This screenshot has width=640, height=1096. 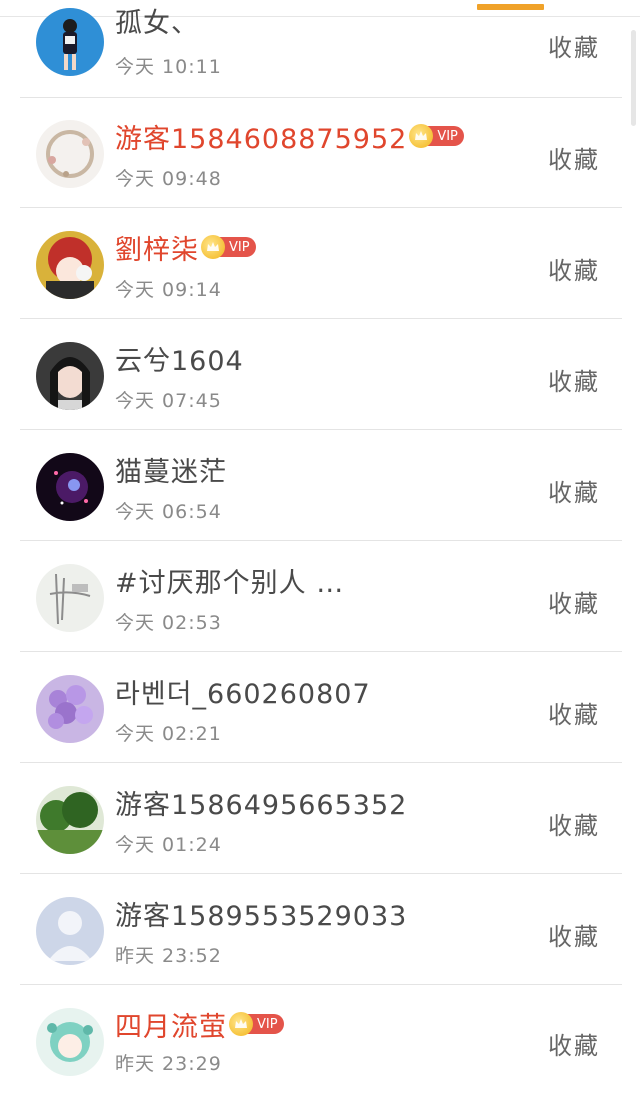 I want to click on visit-time: 今天 02:21, so click(x=168, y=734).